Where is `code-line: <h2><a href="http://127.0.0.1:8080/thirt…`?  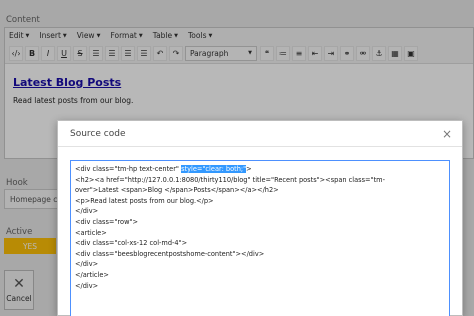
code-line: <h2><a href="http://127.0.0.1:8080/thirt… is located at coordinates (230, 179).